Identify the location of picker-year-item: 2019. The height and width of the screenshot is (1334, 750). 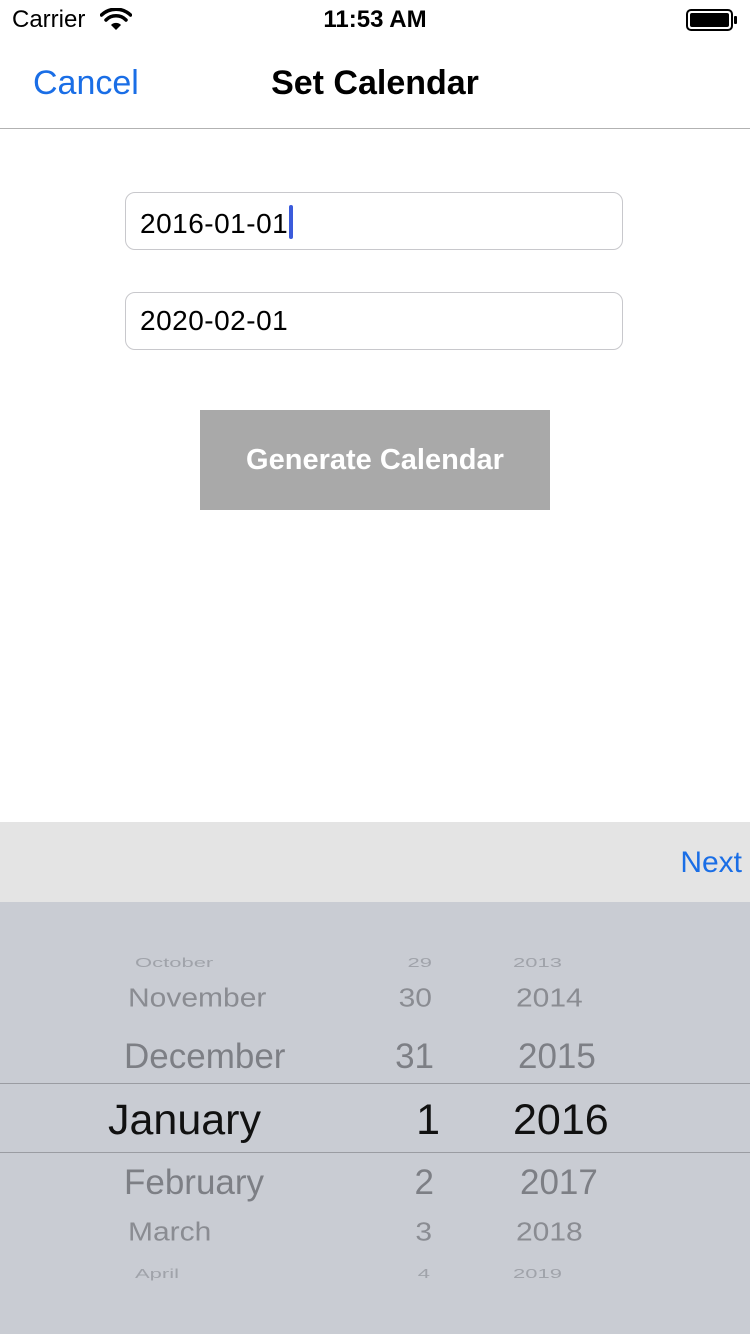
(537, 1274).